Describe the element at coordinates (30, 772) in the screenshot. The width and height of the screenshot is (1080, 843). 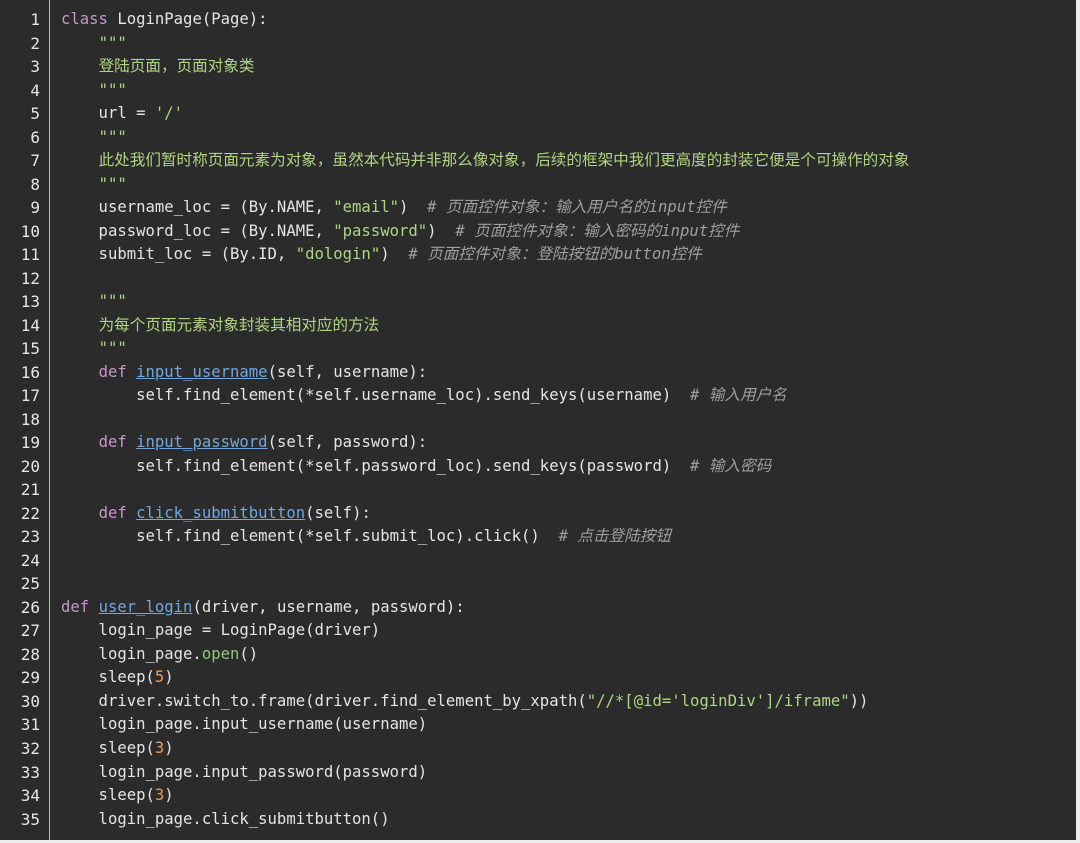
I see `line-number: 33` at that location.